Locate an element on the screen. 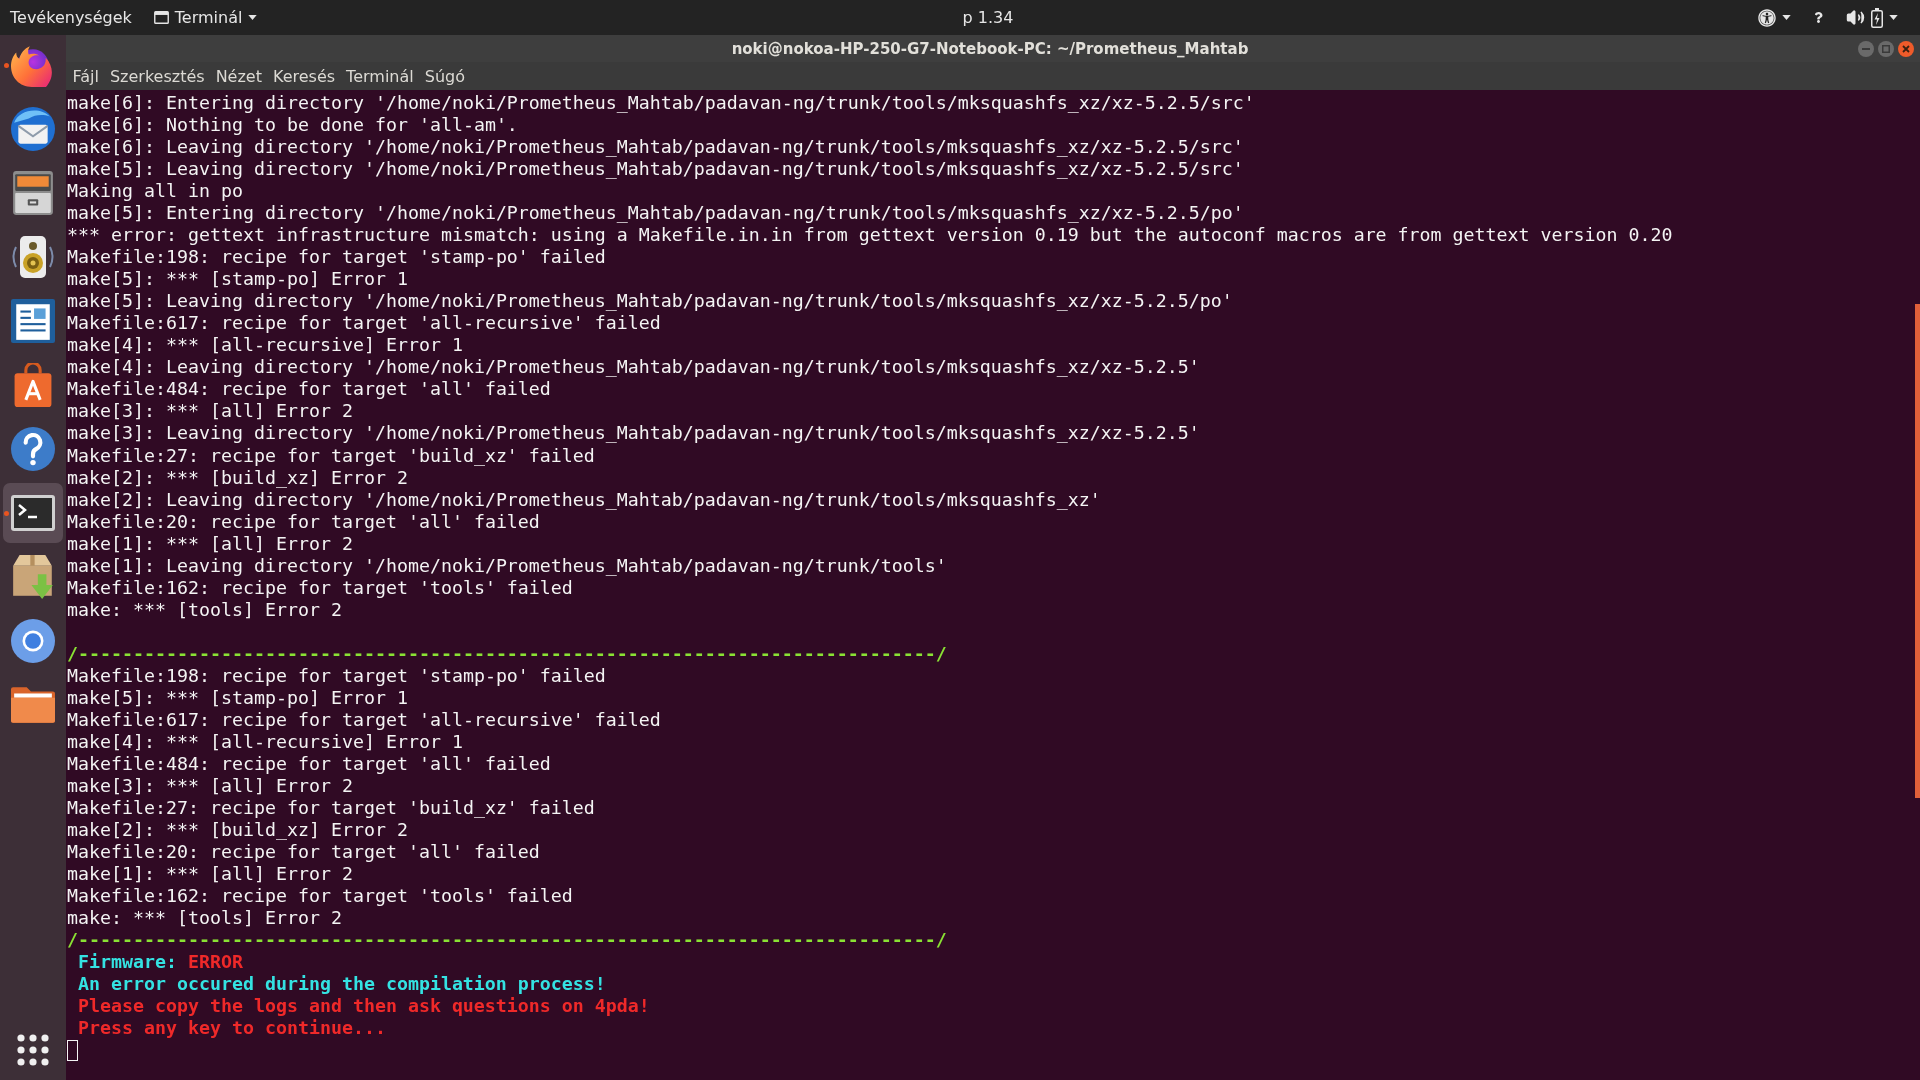  terminal-line: Making all in po is located at coordinates (155, 191).